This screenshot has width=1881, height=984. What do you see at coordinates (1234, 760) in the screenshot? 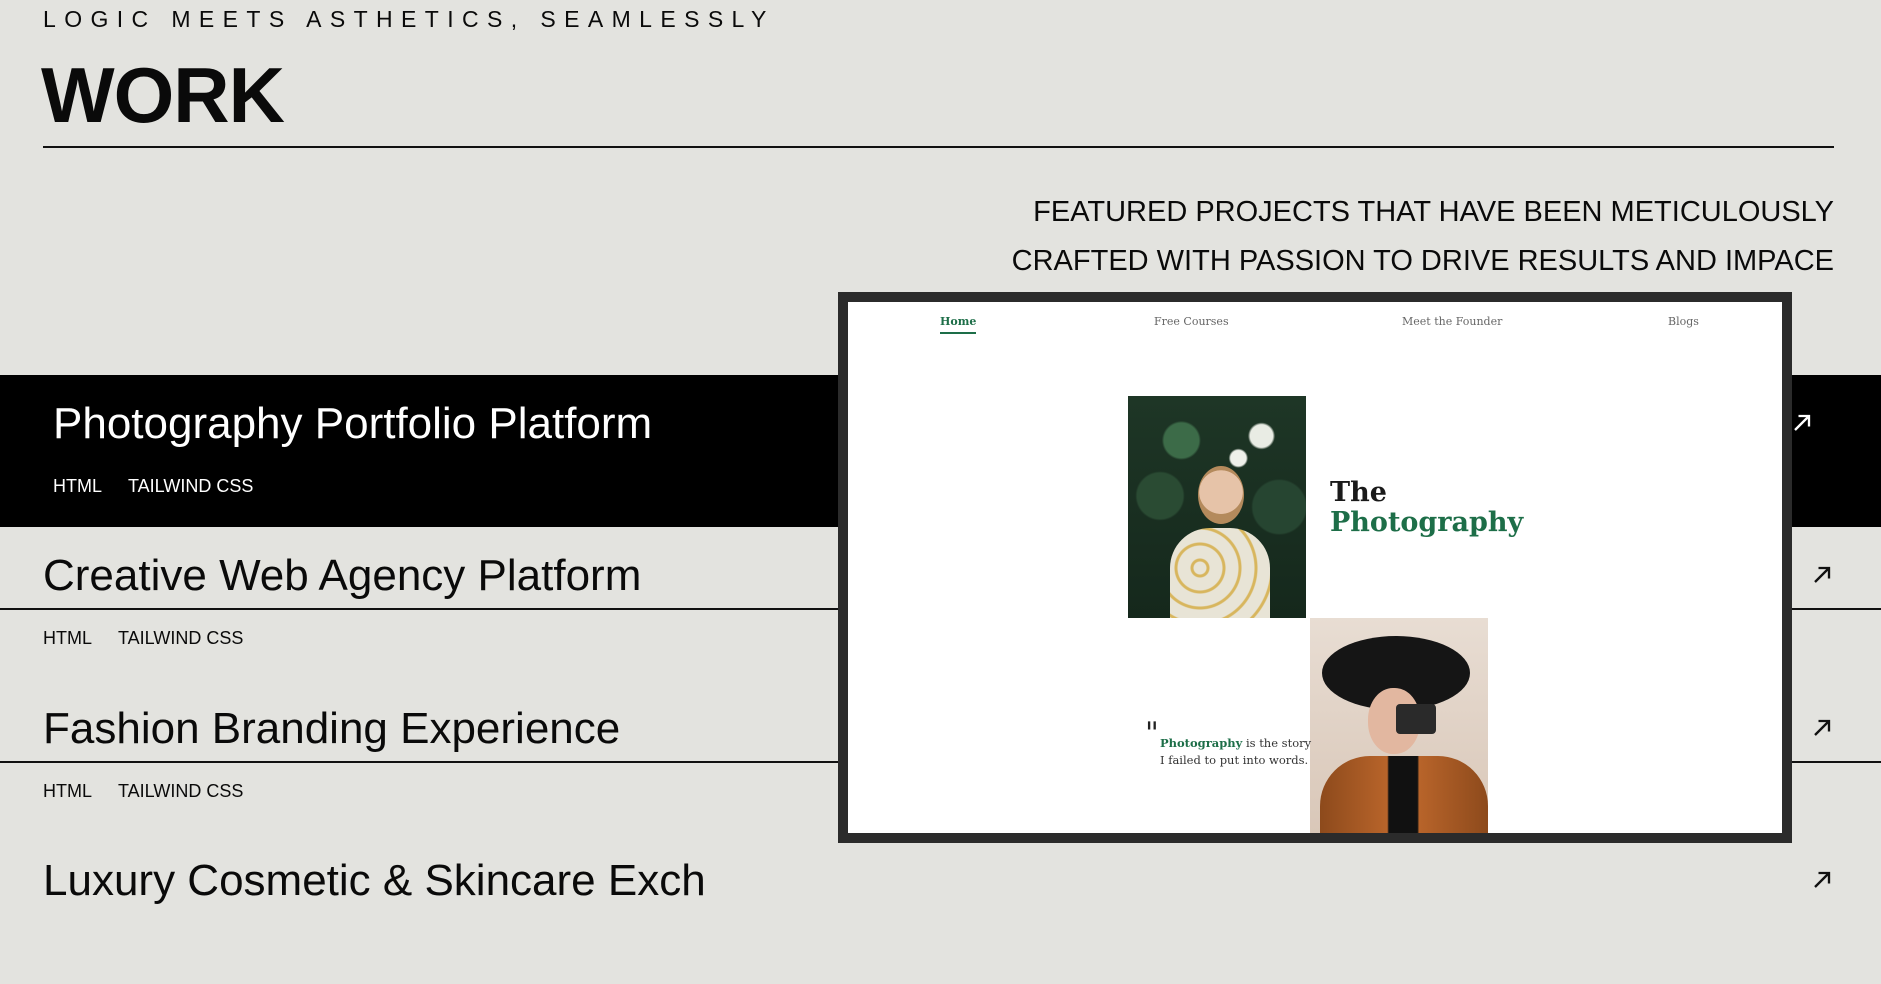
I see `quote-line2: I failed to put into words.` at bounding box center [1234, 760].